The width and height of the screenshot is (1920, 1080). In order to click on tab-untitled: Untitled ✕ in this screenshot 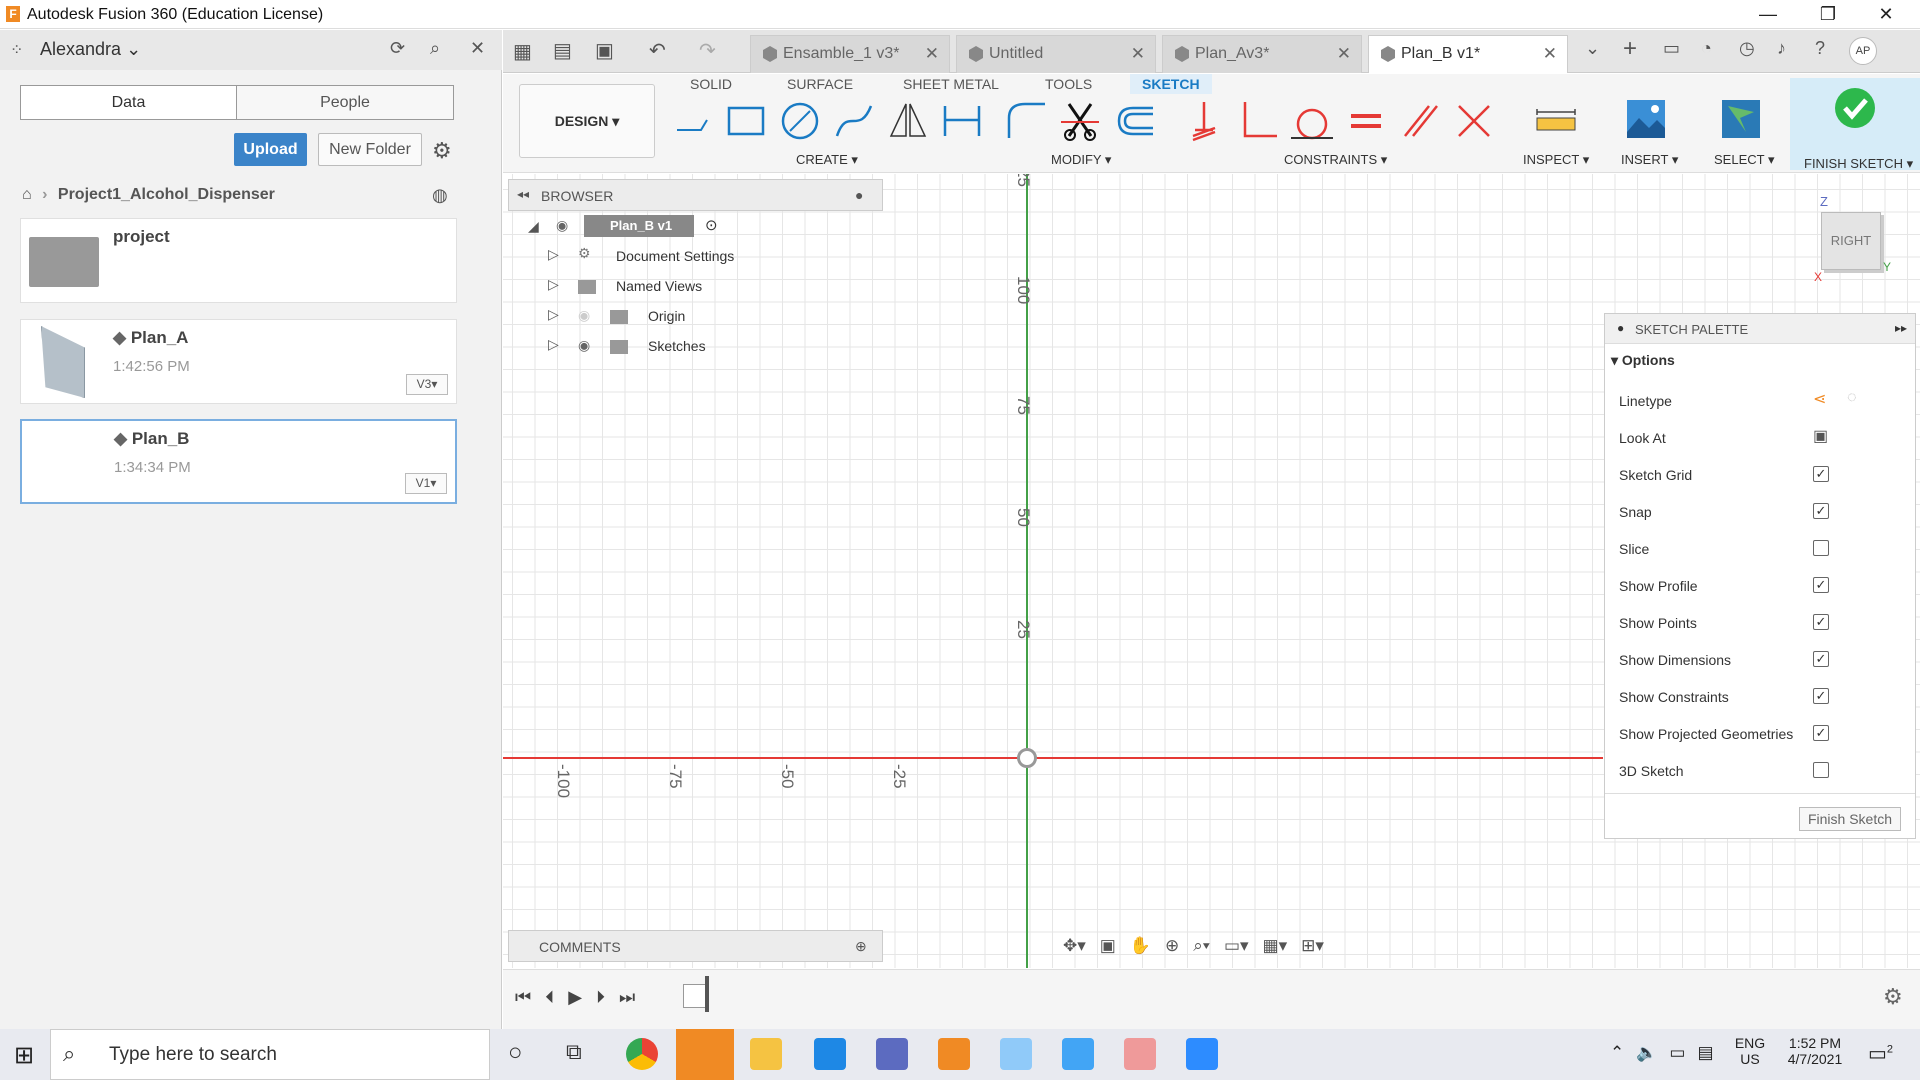, I will do `click(1056, 54)`.